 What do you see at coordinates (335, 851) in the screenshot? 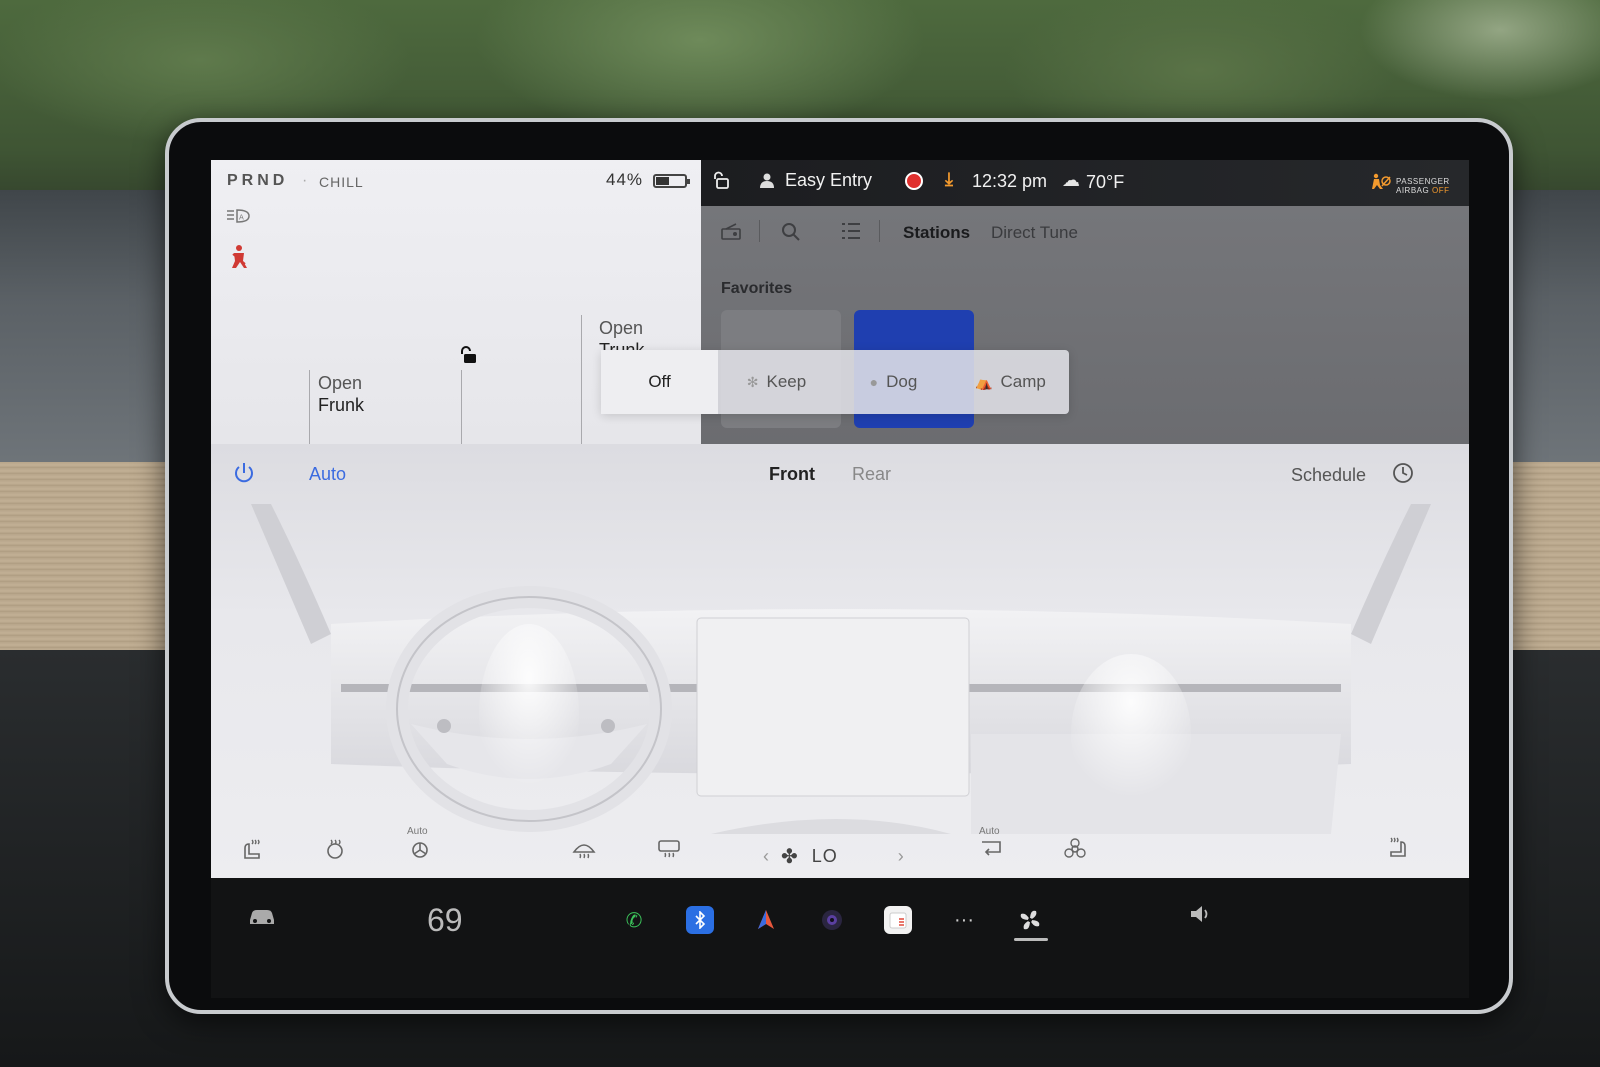
I see `steering-wheel-heater-icon` at bounding box center [335, 851].